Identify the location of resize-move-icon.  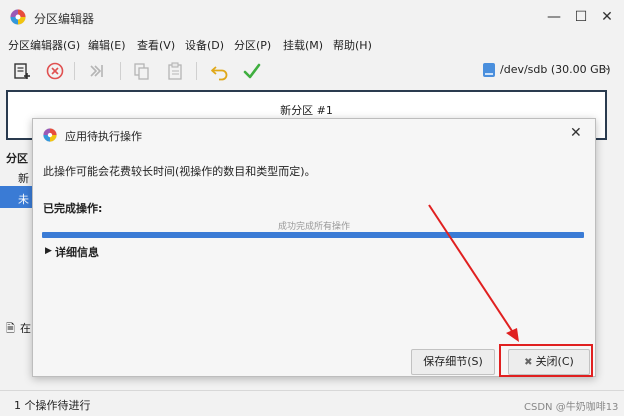
(96, 71).